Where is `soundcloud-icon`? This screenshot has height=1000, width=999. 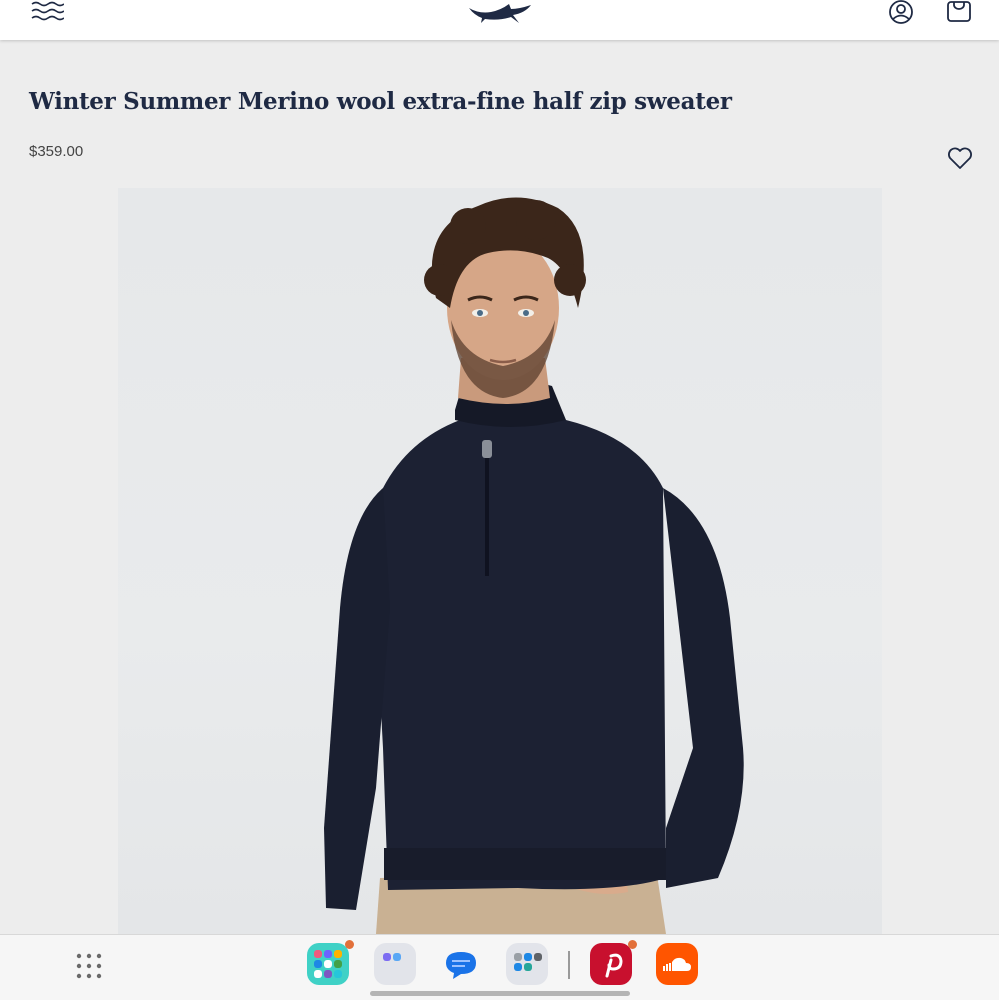
soundcloud-icon is located at coordinates (677, 964).